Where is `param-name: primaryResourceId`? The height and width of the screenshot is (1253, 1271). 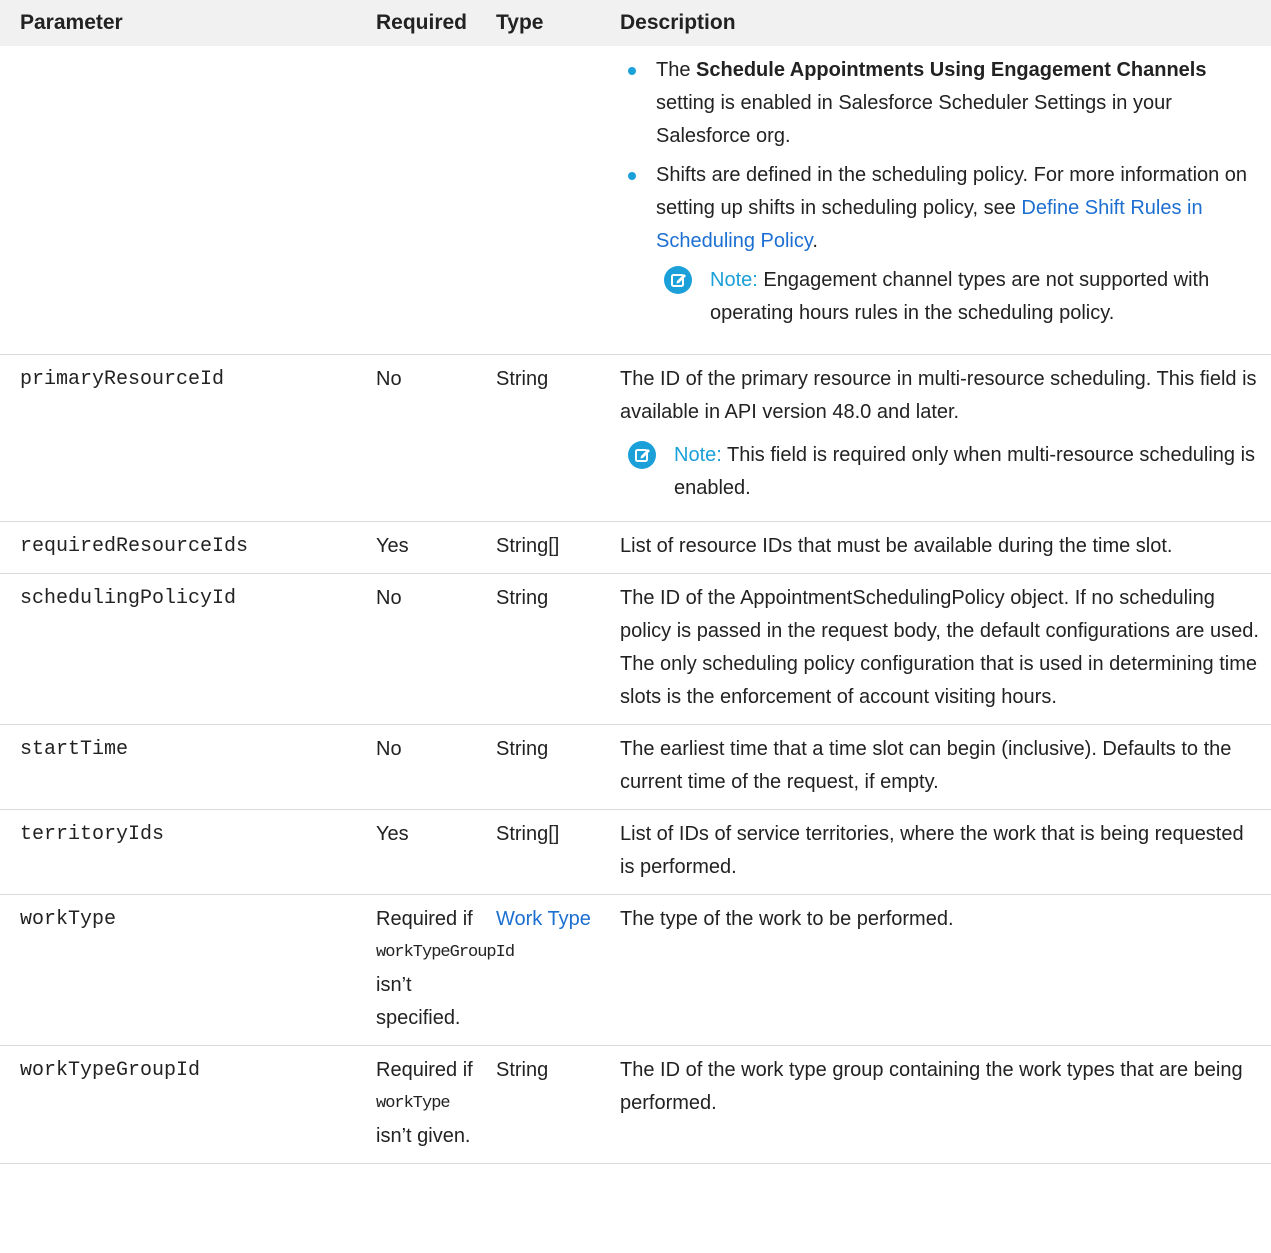
param-name: primaryResourceId is located at coordinates (186, 438).